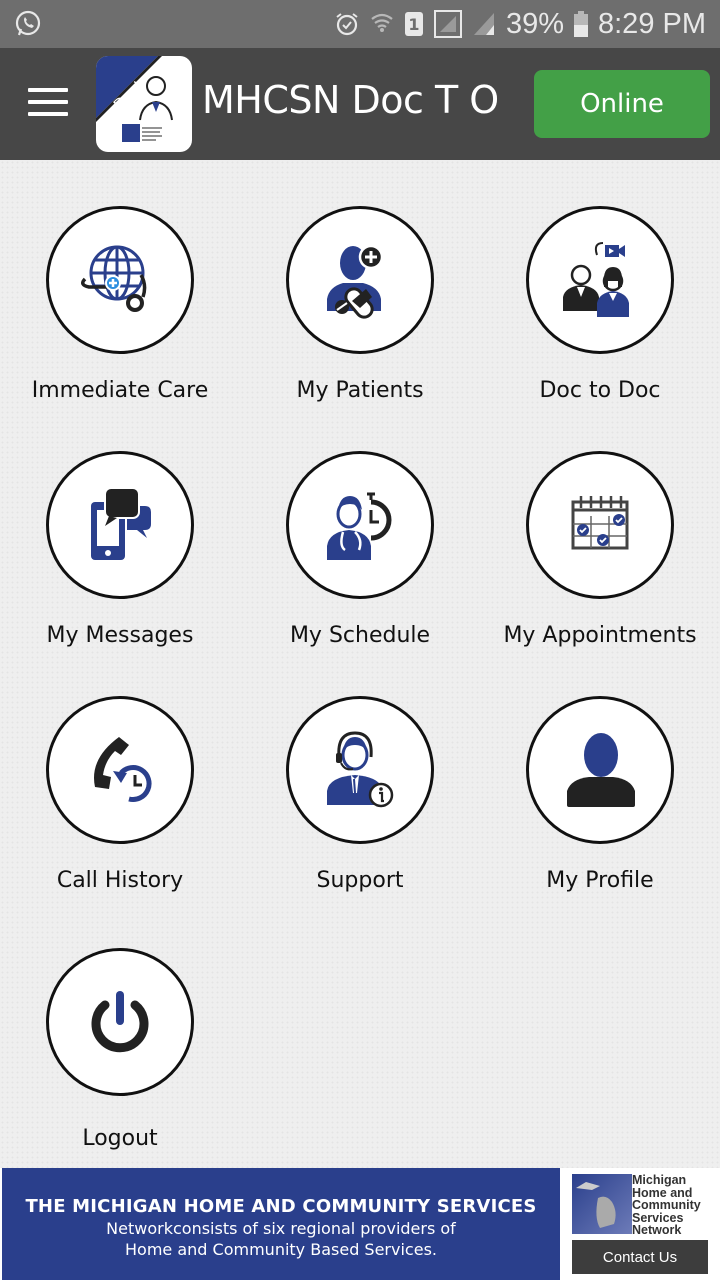 This screenshot has height=1280, width=720. I want to click on menu-item-label: My Patients, so click(360, 390).